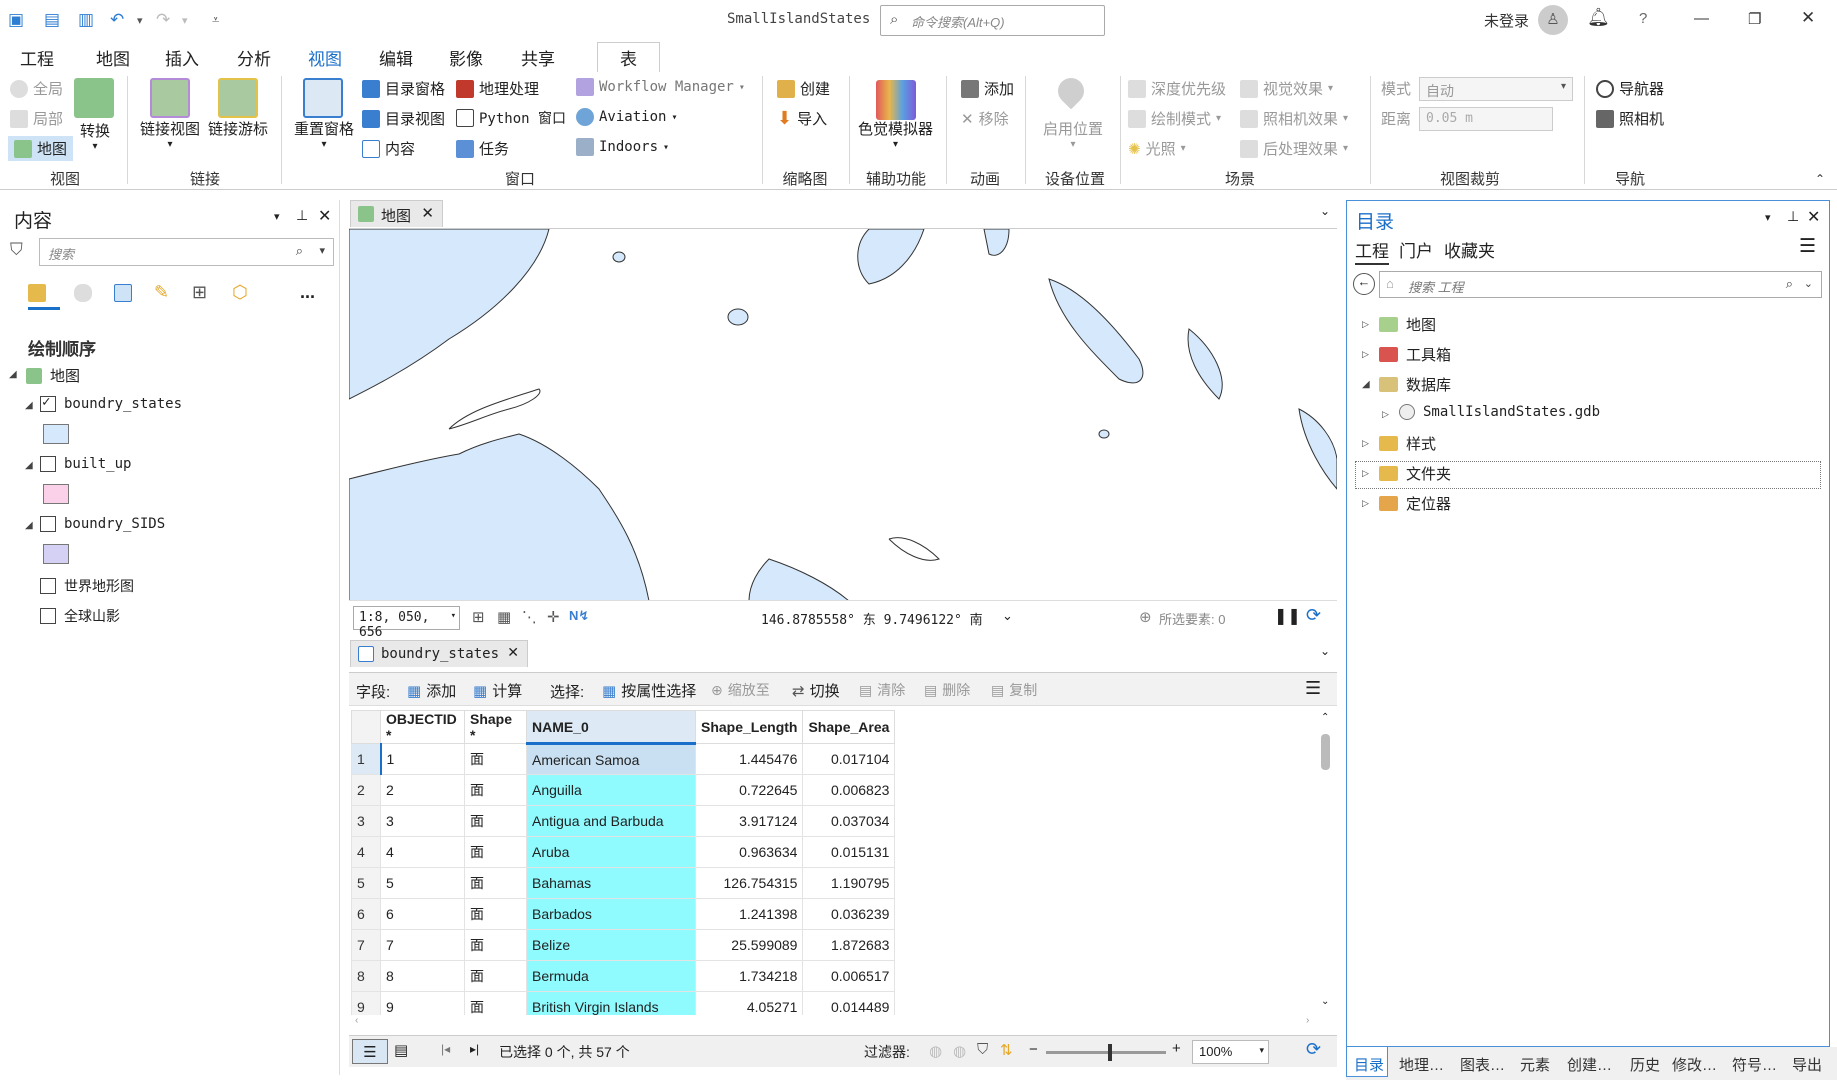  Describe the element at coordinates (1073, 134) in the screenshot. I see `enable-location-button: 启用位置 ▾` at that location.